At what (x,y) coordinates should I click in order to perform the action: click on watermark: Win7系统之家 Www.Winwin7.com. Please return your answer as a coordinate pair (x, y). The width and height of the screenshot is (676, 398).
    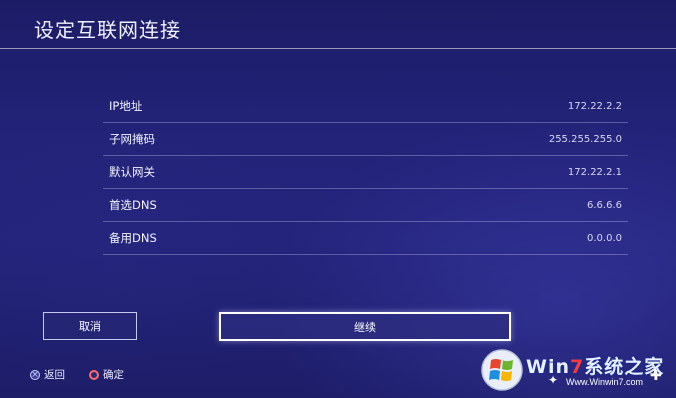
    Looking at the image, I should click on (578, 372).